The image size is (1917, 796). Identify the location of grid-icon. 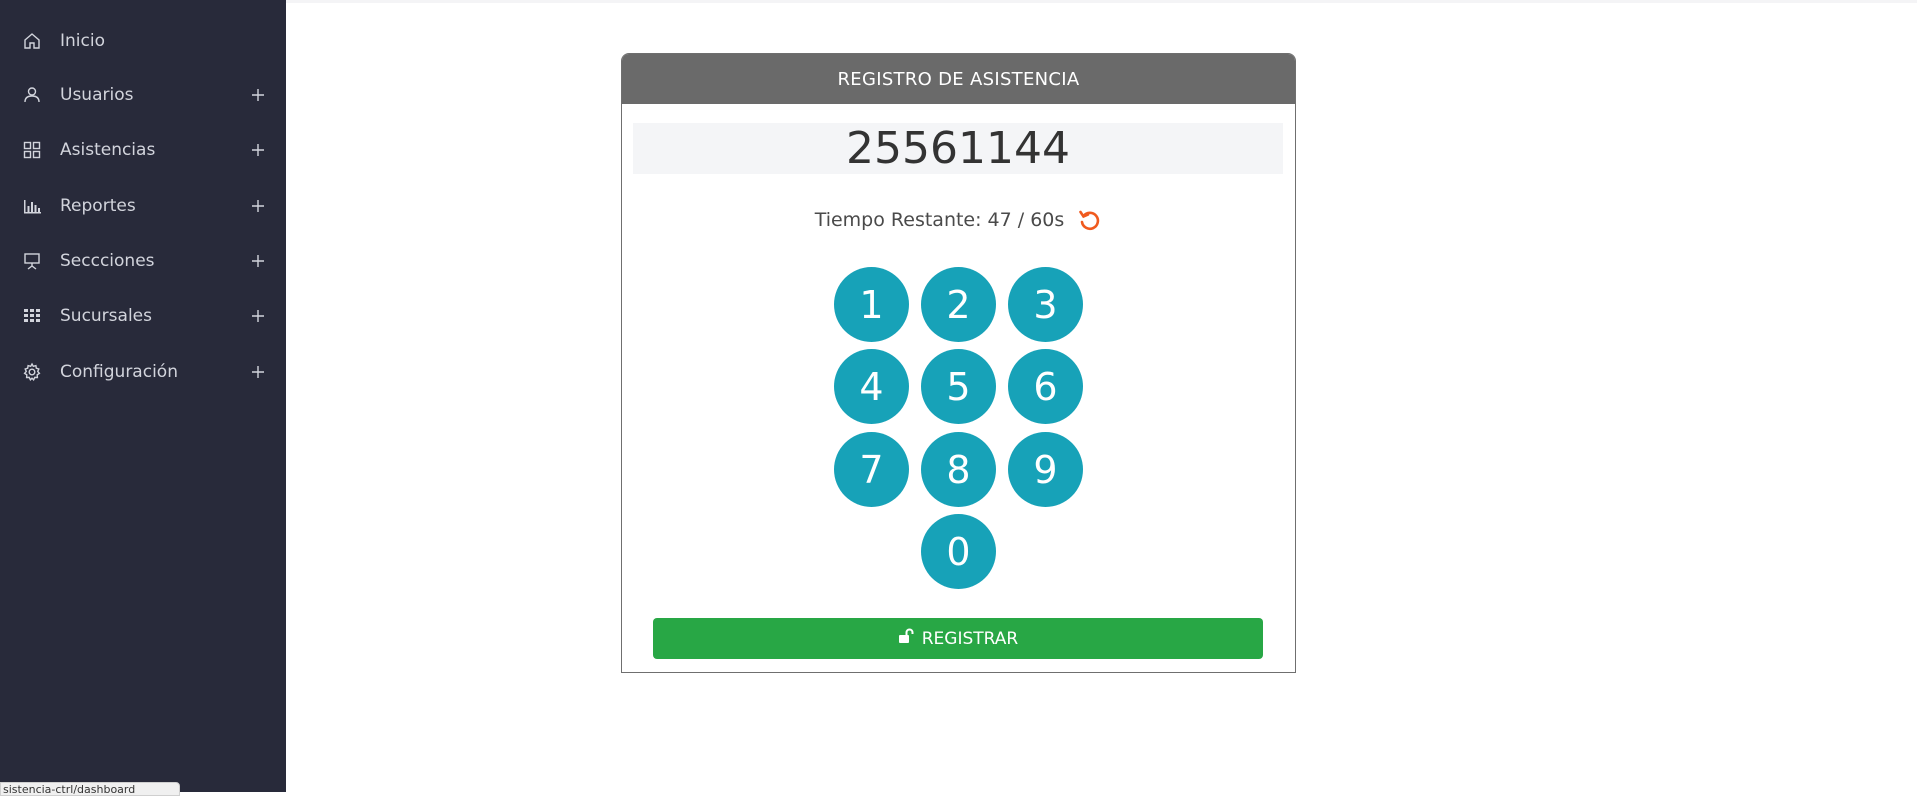
(32, 150).